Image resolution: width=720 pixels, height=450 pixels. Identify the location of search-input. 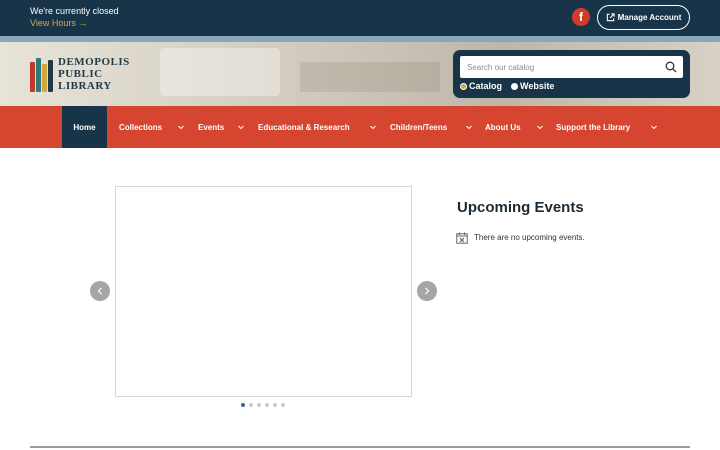
(555, 67).